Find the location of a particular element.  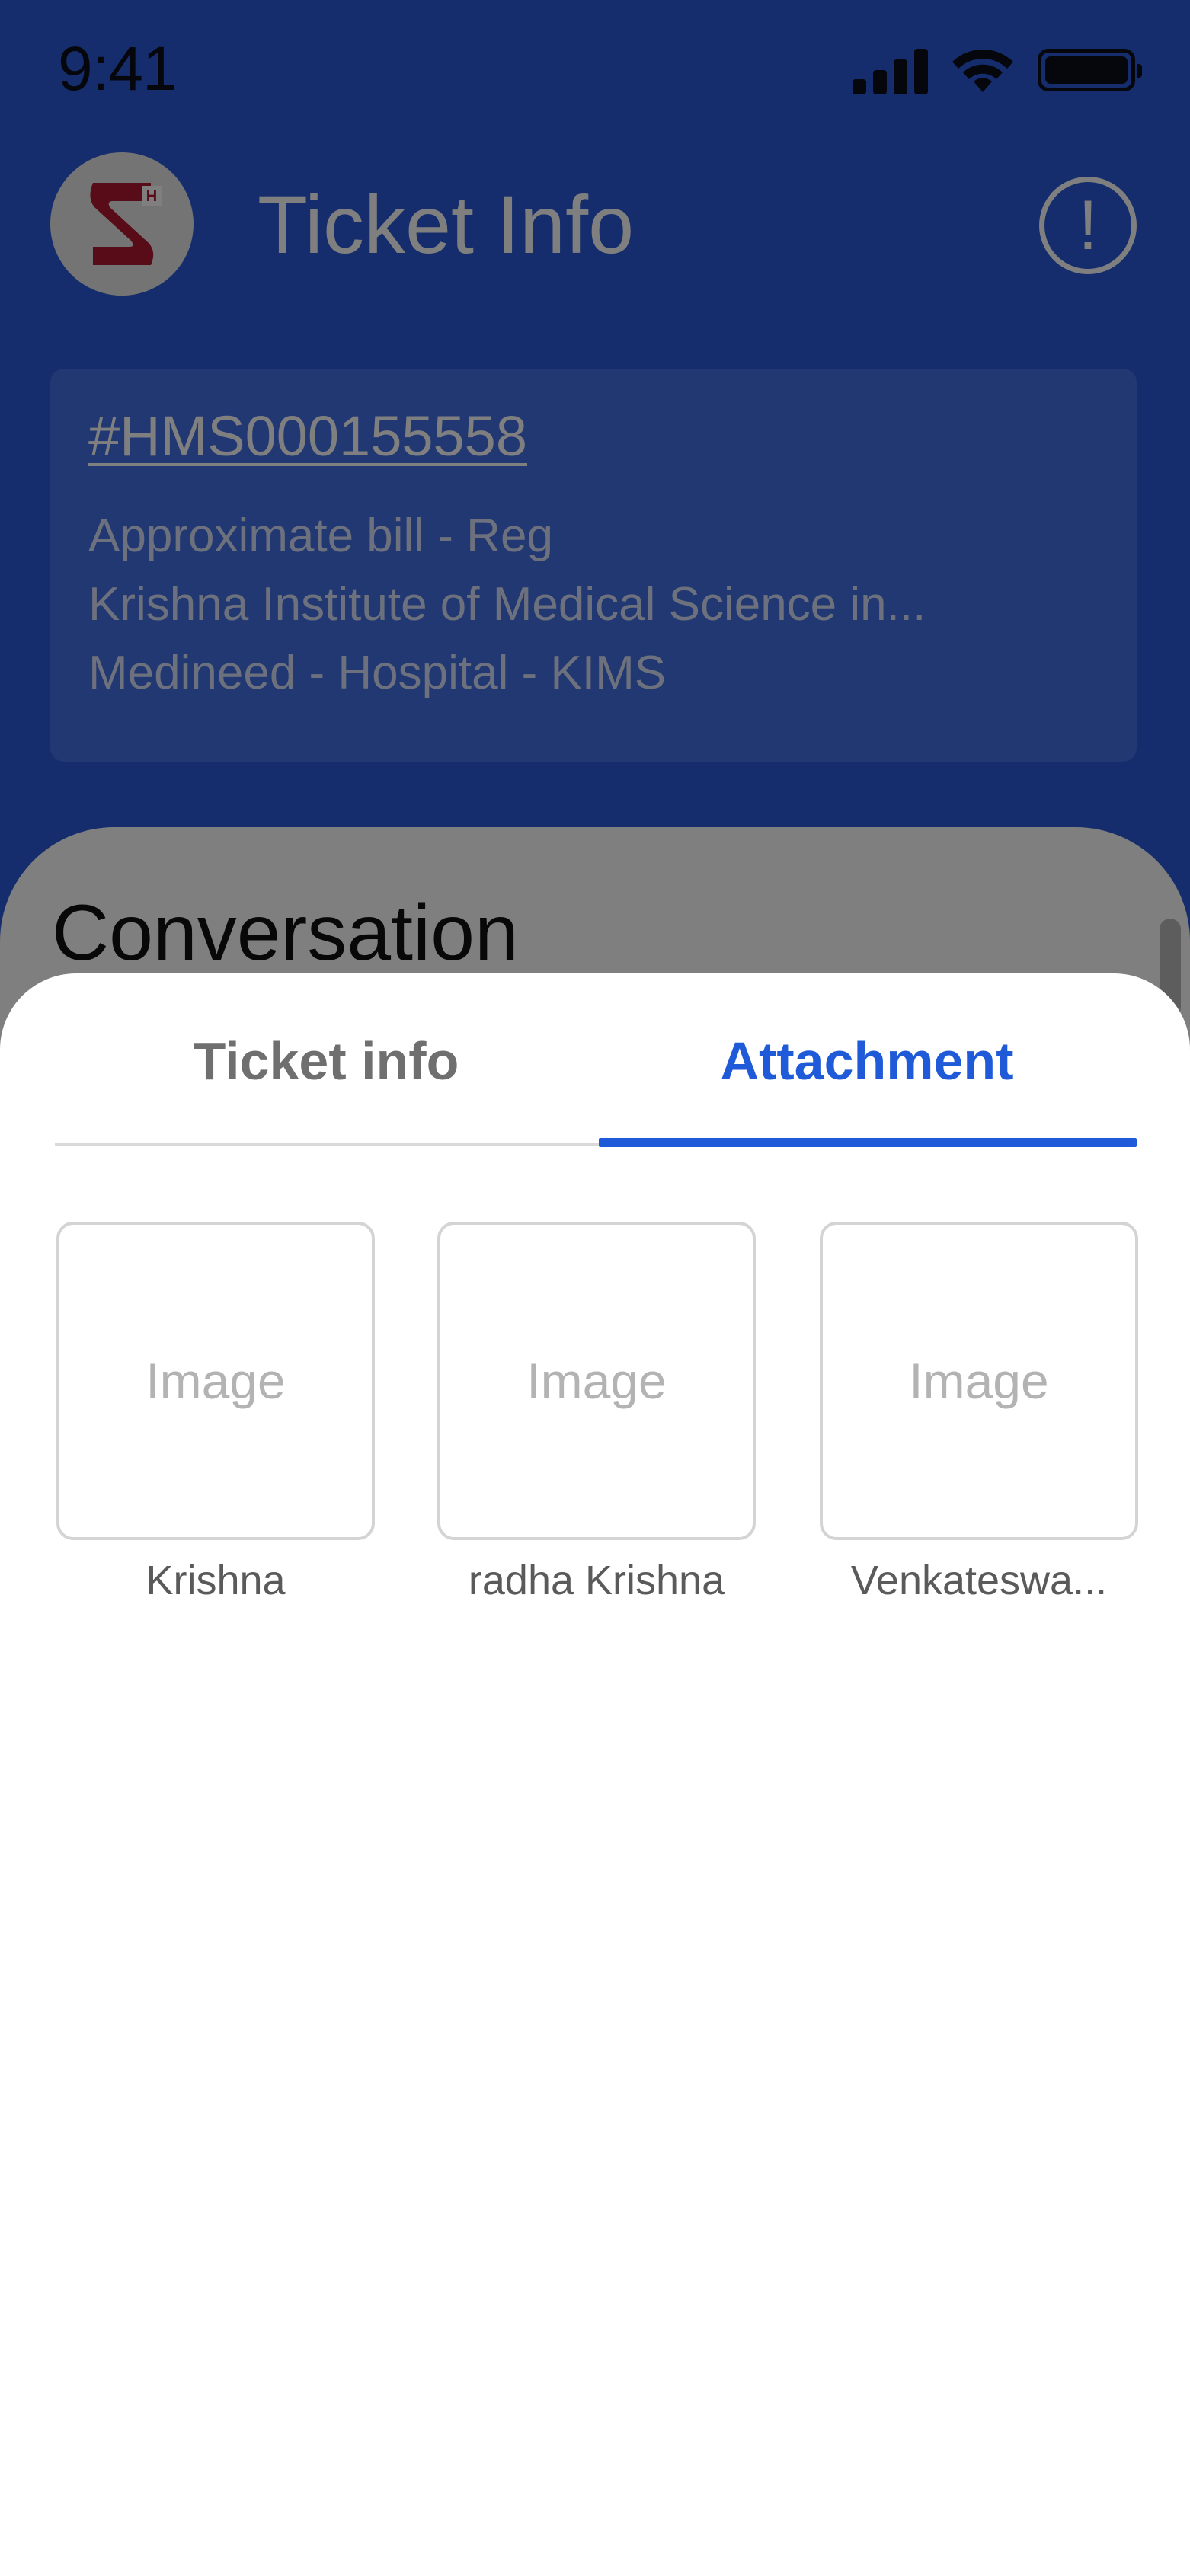

tab-bar: Ticket info Attachment is located at coordinates (596, 1061).